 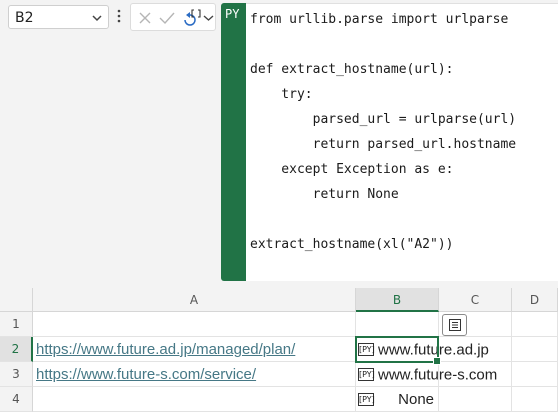 I want to click on cell-b4: [PY] None, so click(x=397, y=399).